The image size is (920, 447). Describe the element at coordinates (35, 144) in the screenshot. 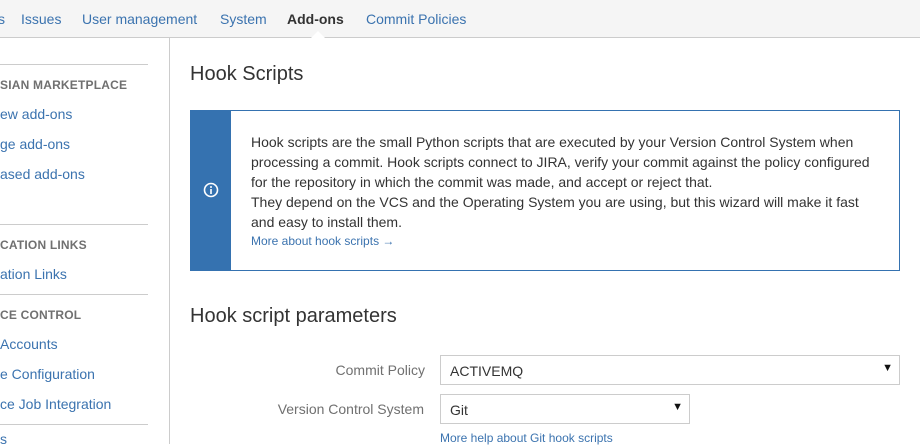

I see `sidebar-item-manage-add-ons: ge add-ons` at that location.